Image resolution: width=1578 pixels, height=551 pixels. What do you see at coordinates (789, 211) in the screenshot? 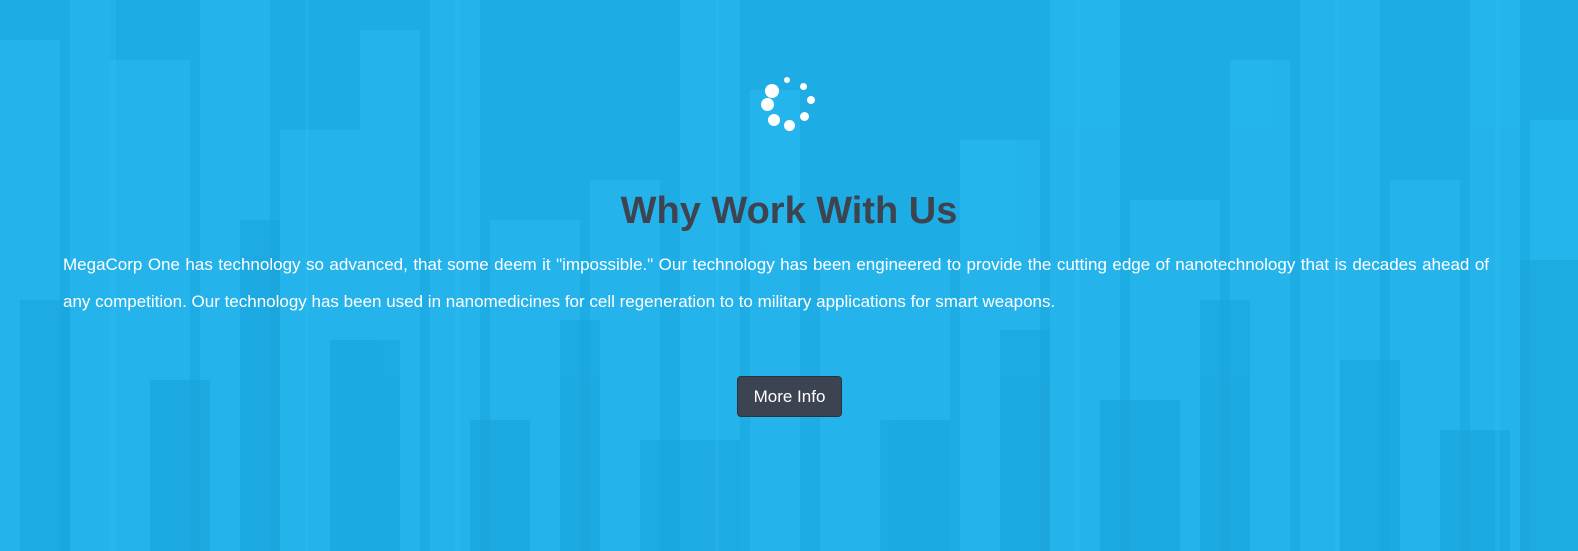
I see `section-title: Why Work With Us` at bounding box center [789, 211].